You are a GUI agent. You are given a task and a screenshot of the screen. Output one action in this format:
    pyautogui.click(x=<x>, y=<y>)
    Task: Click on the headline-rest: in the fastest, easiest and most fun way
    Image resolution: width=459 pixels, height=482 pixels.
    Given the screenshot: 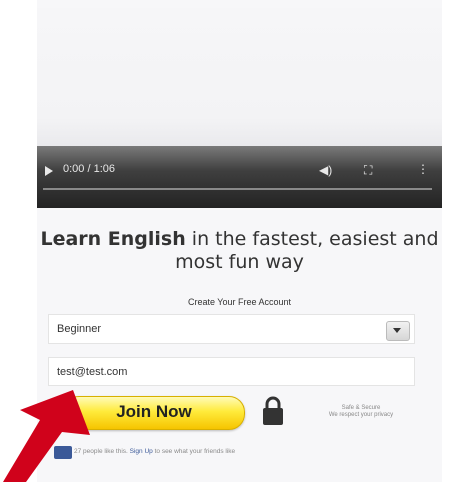 What is the action you would take?
    pyautogui.click(x=307, y=250)
    